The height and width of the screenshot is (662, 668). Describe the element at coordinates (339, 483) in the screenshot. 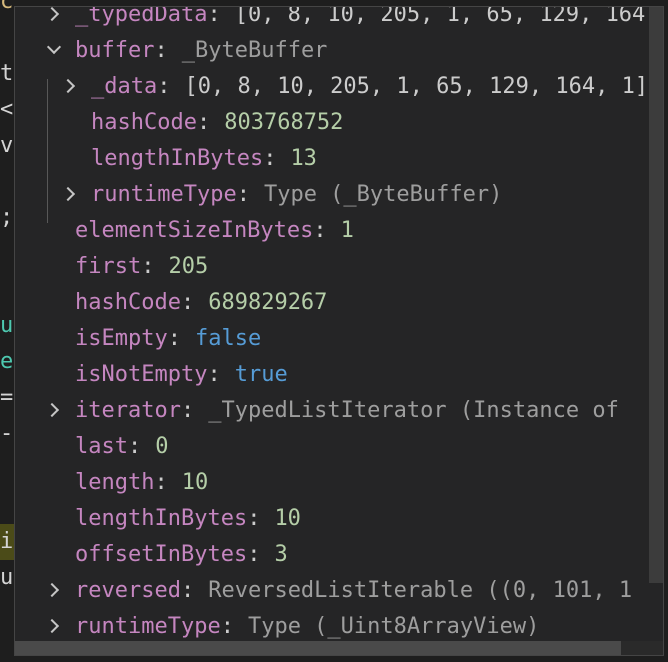

I see `variable-row-length: length: 10` at that location.